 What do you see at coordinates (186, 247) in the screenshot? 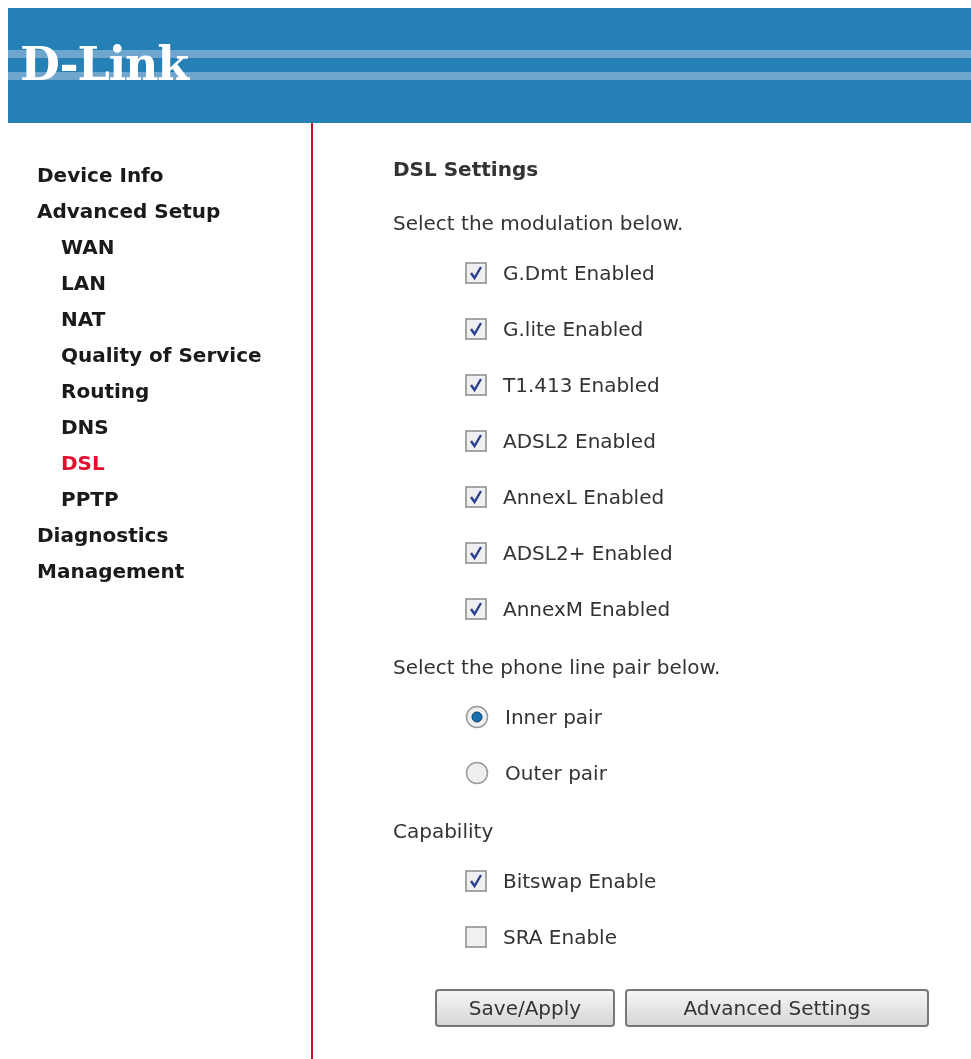
I see `nav-link: WAN` at bounding box center [186, 247].